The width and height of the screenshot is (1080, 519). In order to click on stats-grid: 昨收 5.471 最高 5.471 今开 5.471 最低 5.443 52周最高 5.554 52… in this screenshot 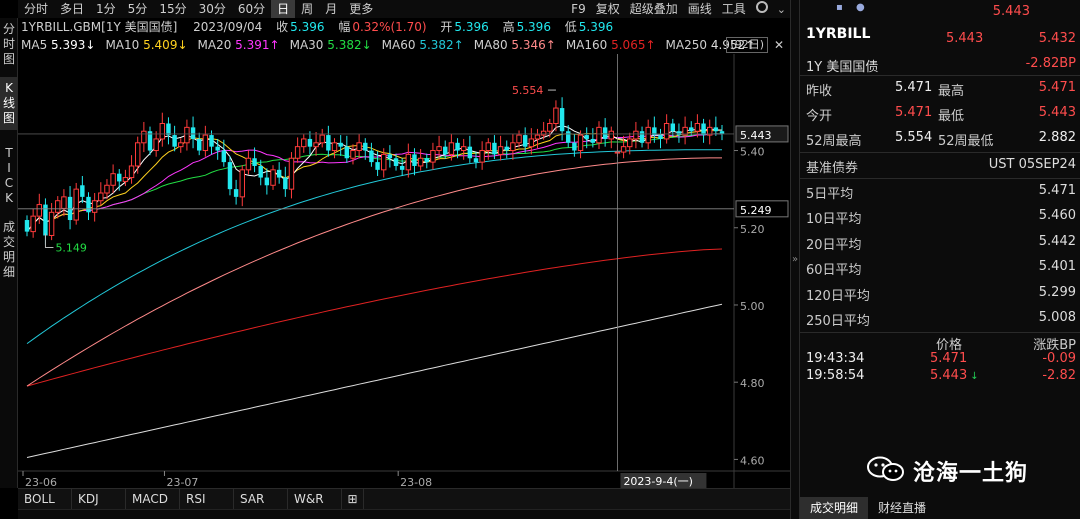, I will do `click(940, 114)`.